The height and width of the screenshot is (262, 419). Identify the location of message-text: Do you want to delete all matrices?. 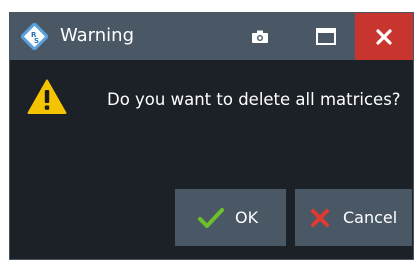
(254, 99).